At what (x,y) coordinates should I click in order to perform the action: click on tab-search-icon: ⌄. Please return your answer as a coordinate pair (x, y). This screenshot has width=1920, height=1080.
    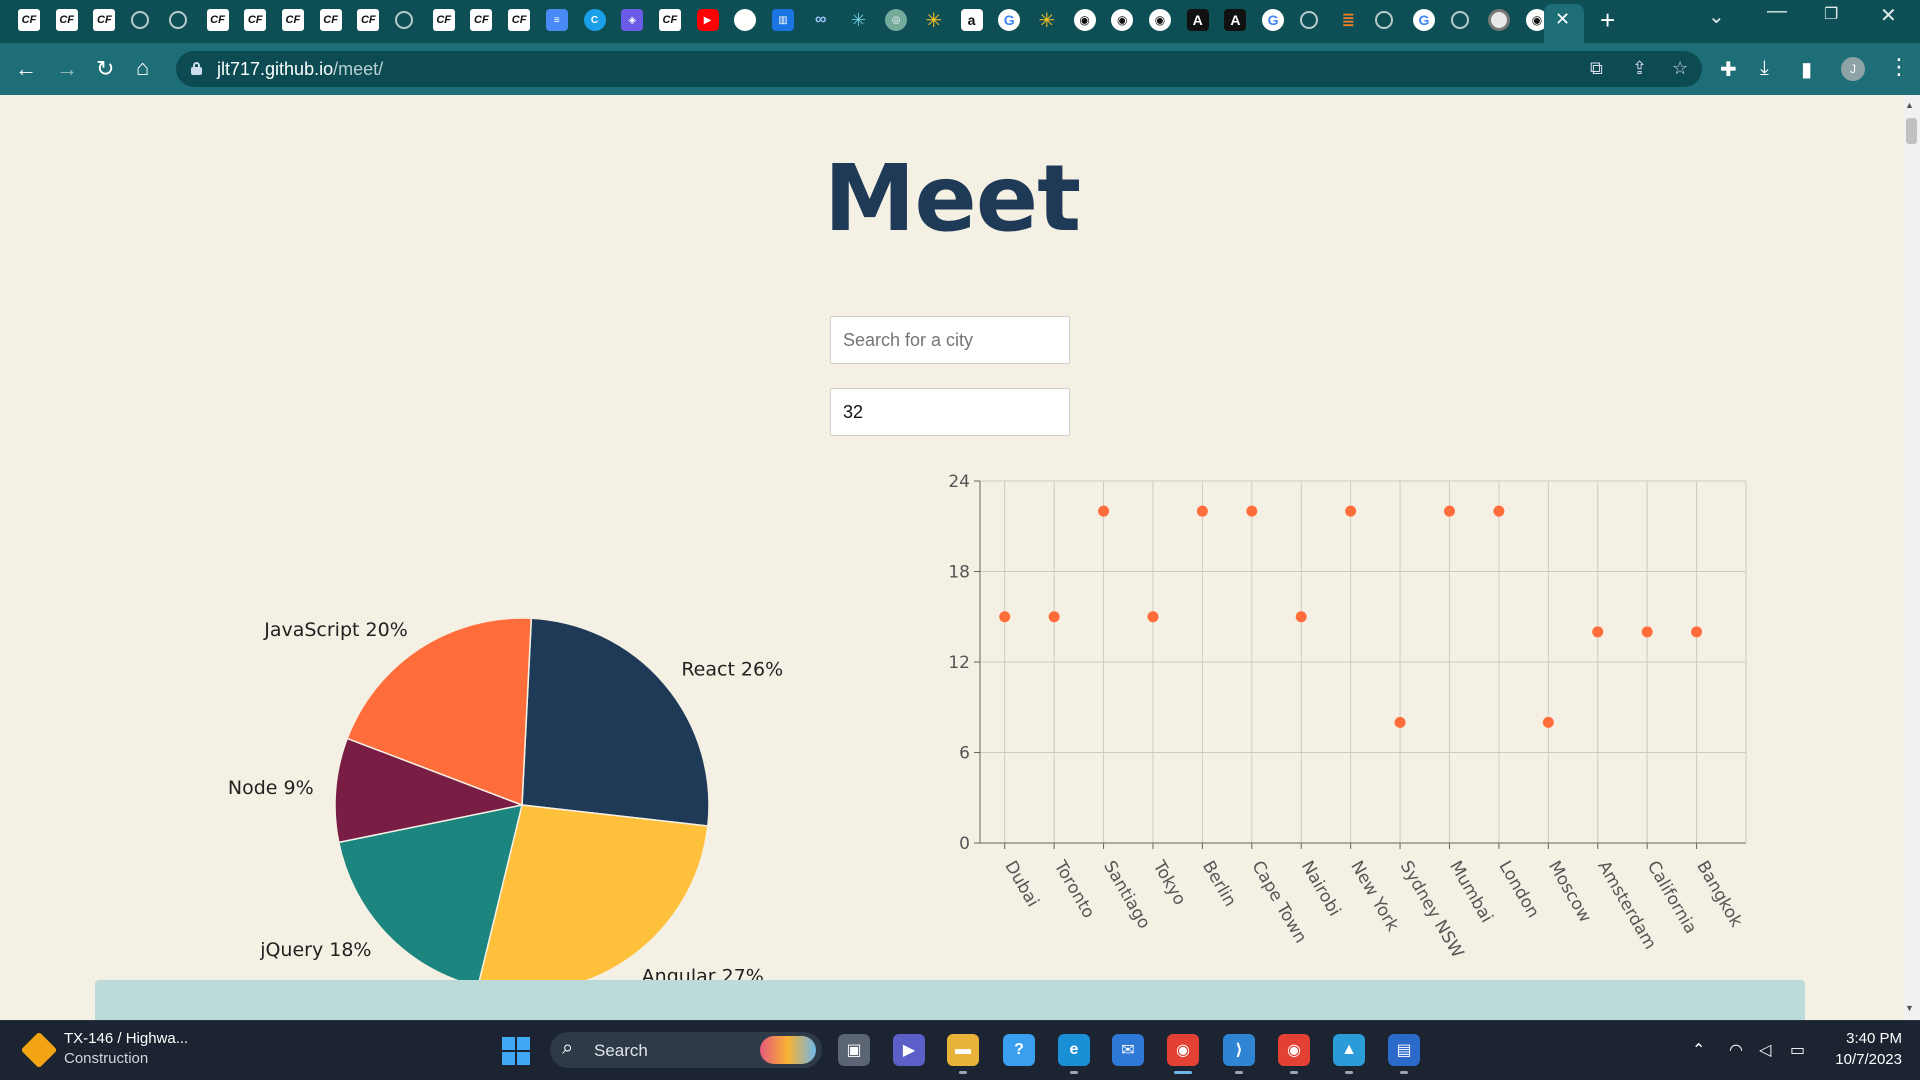
    Looking at the image, I should click on (1716, 16).